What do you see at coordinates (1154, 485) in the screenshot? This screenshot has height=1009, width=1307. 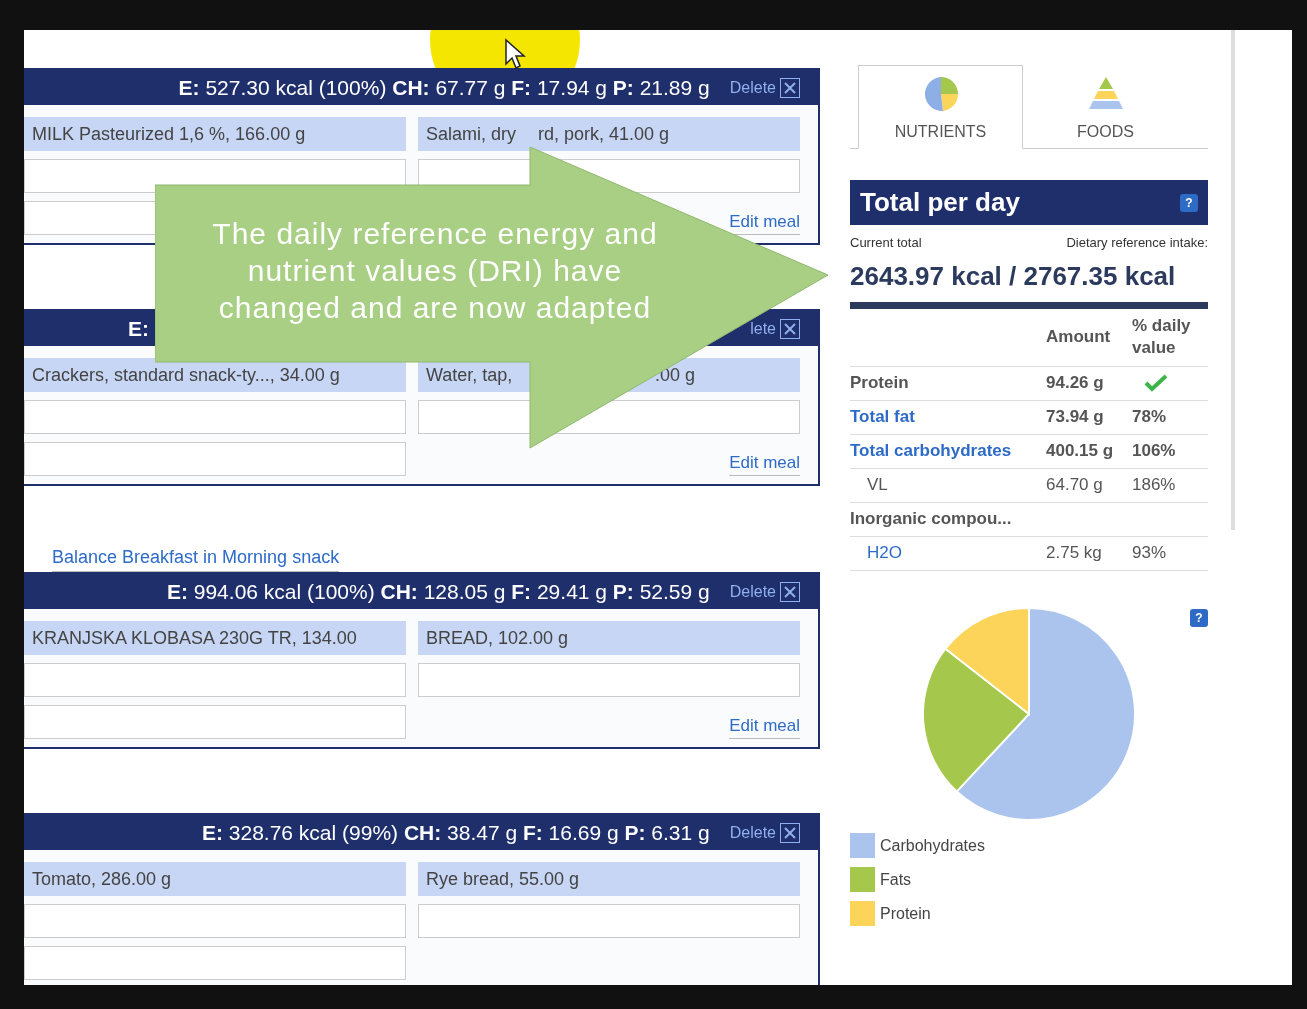 I see `daily-value: 186%` at bounding box center [1154, 485].